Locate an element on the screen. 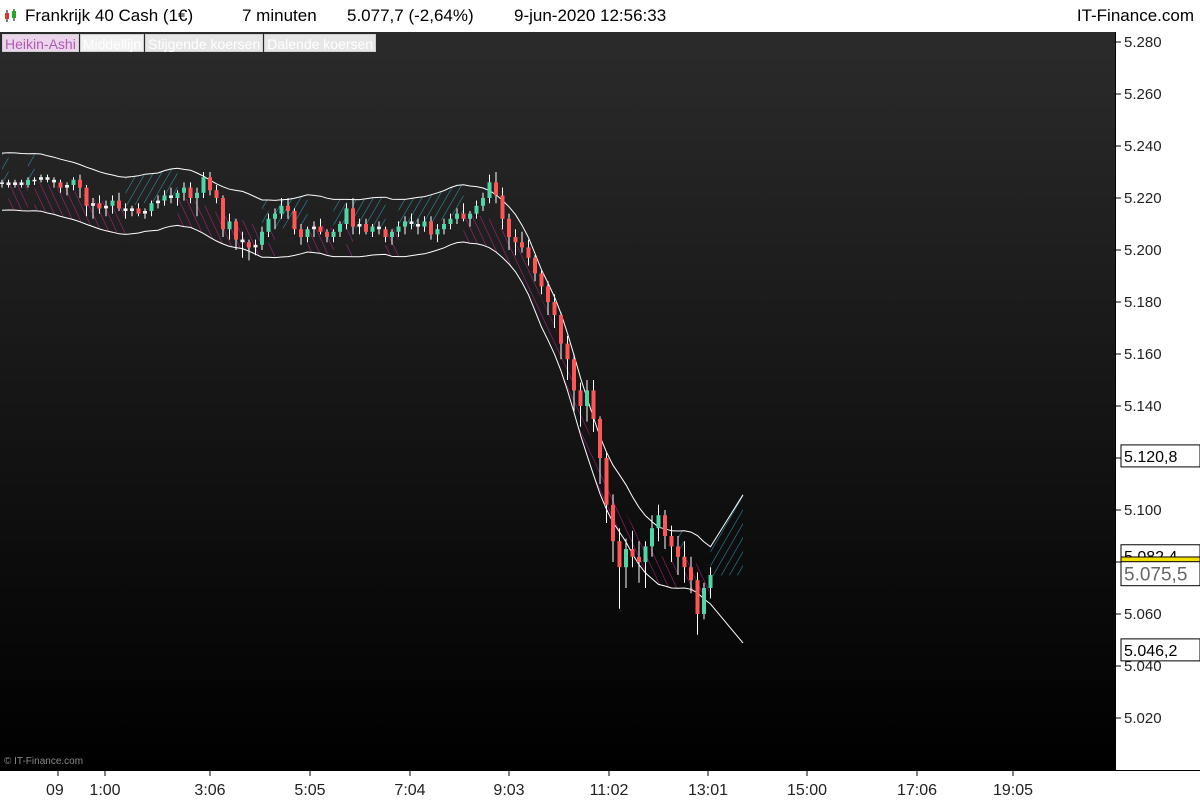 This screenshot has width=1200, height=806. price-tick-label: 5.020 is located at coordinates (1143, 718).